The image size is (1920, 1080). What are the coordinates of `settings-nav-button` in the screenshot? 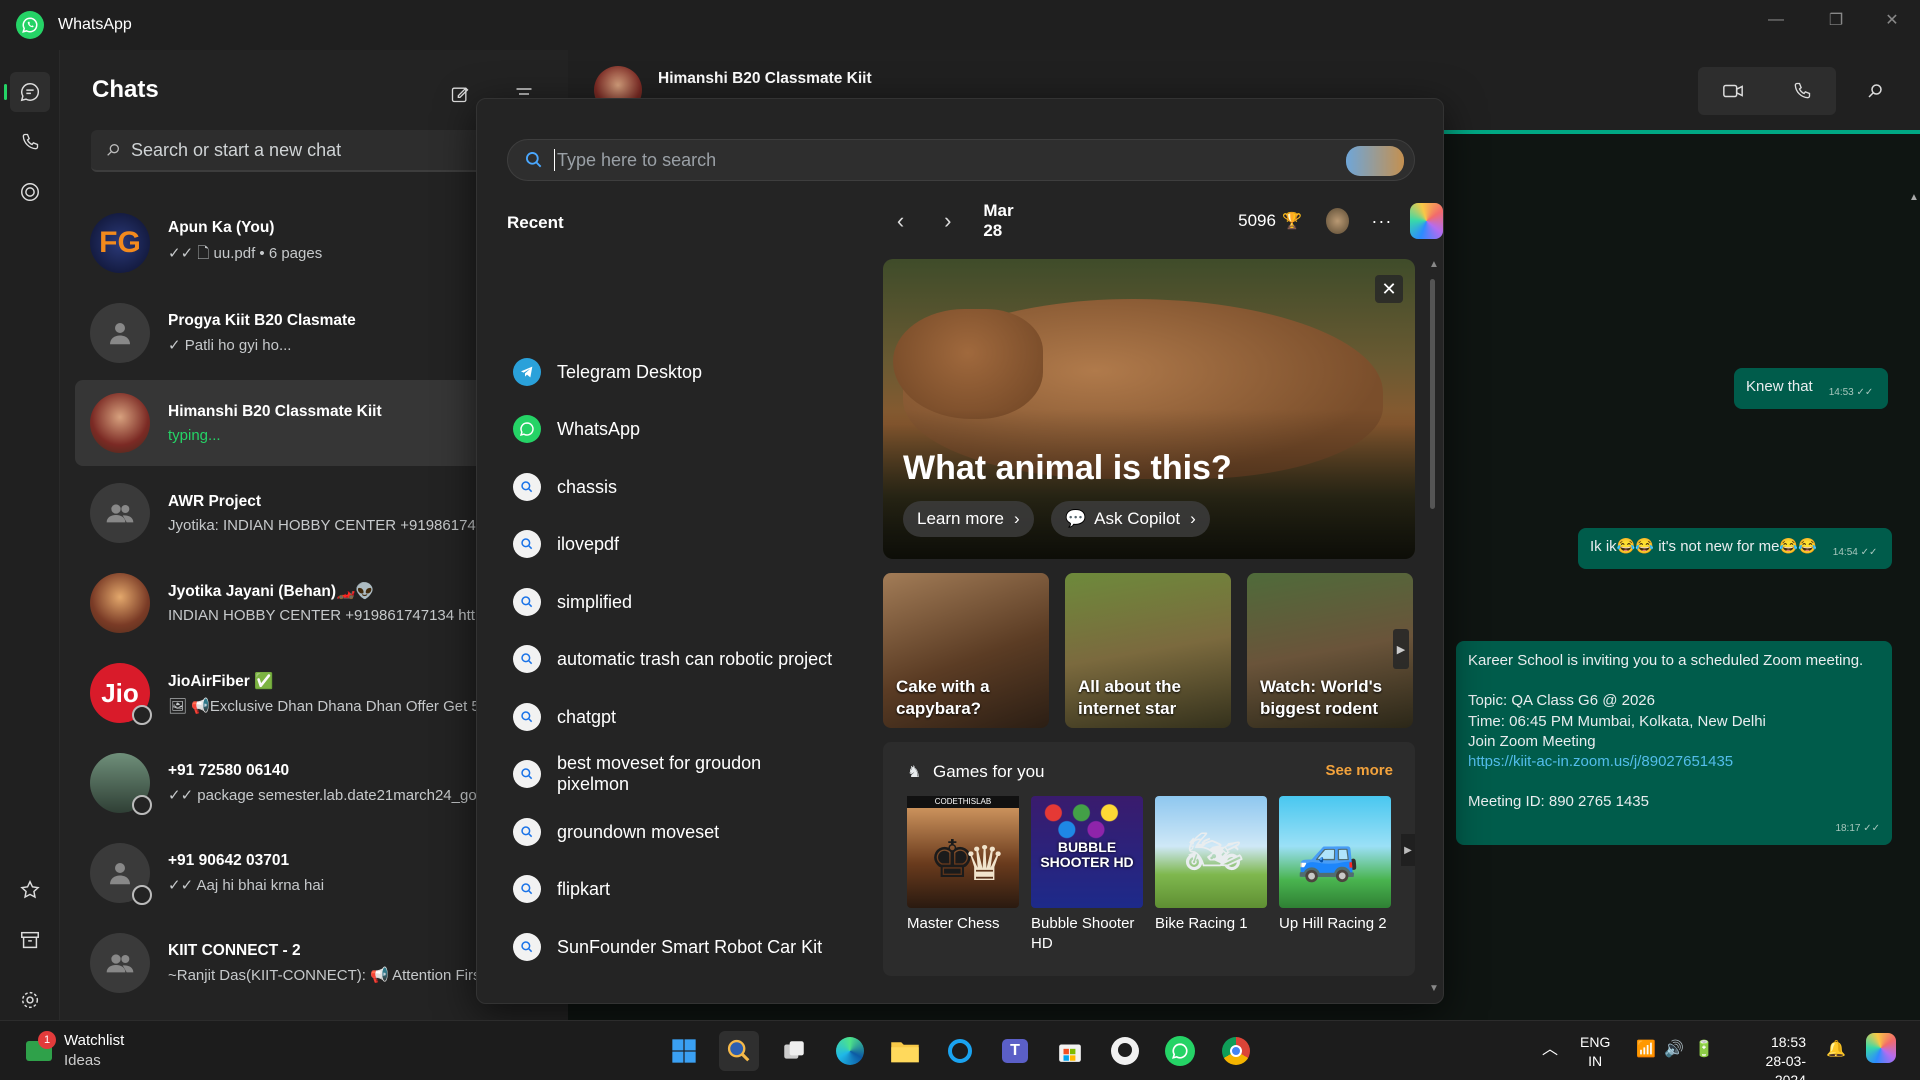 It's located at (30, 1000).